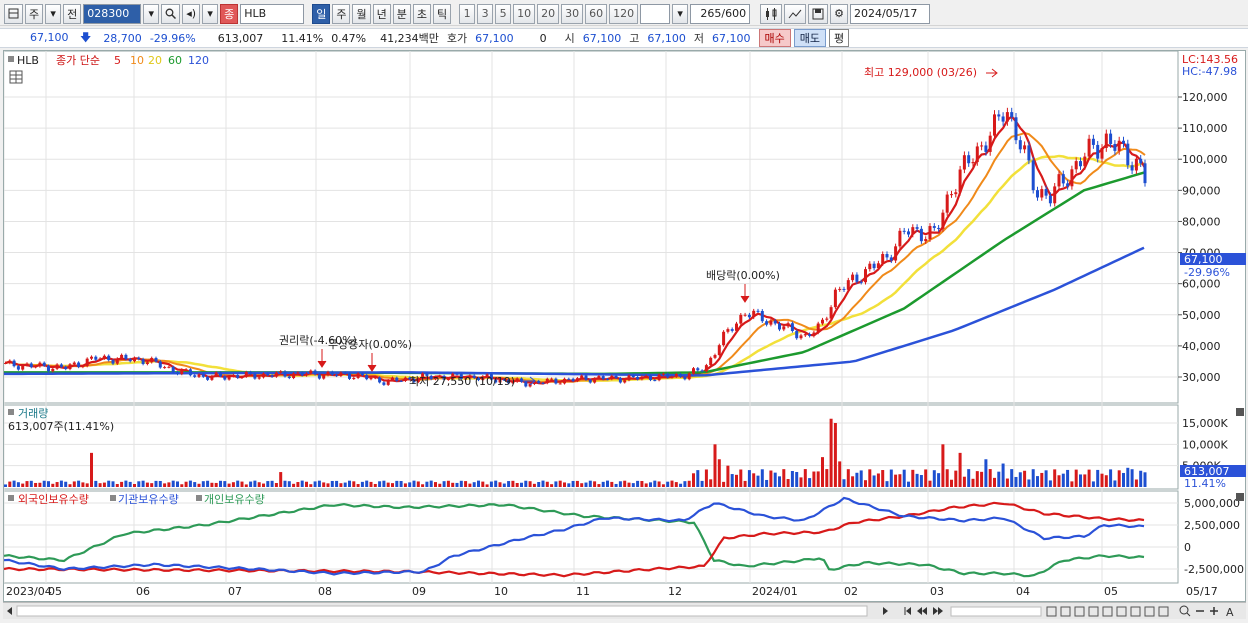 This screenshot has height=623, width=1248. I want to click on code-dropdown-icon: ▾, so click(151, 13).